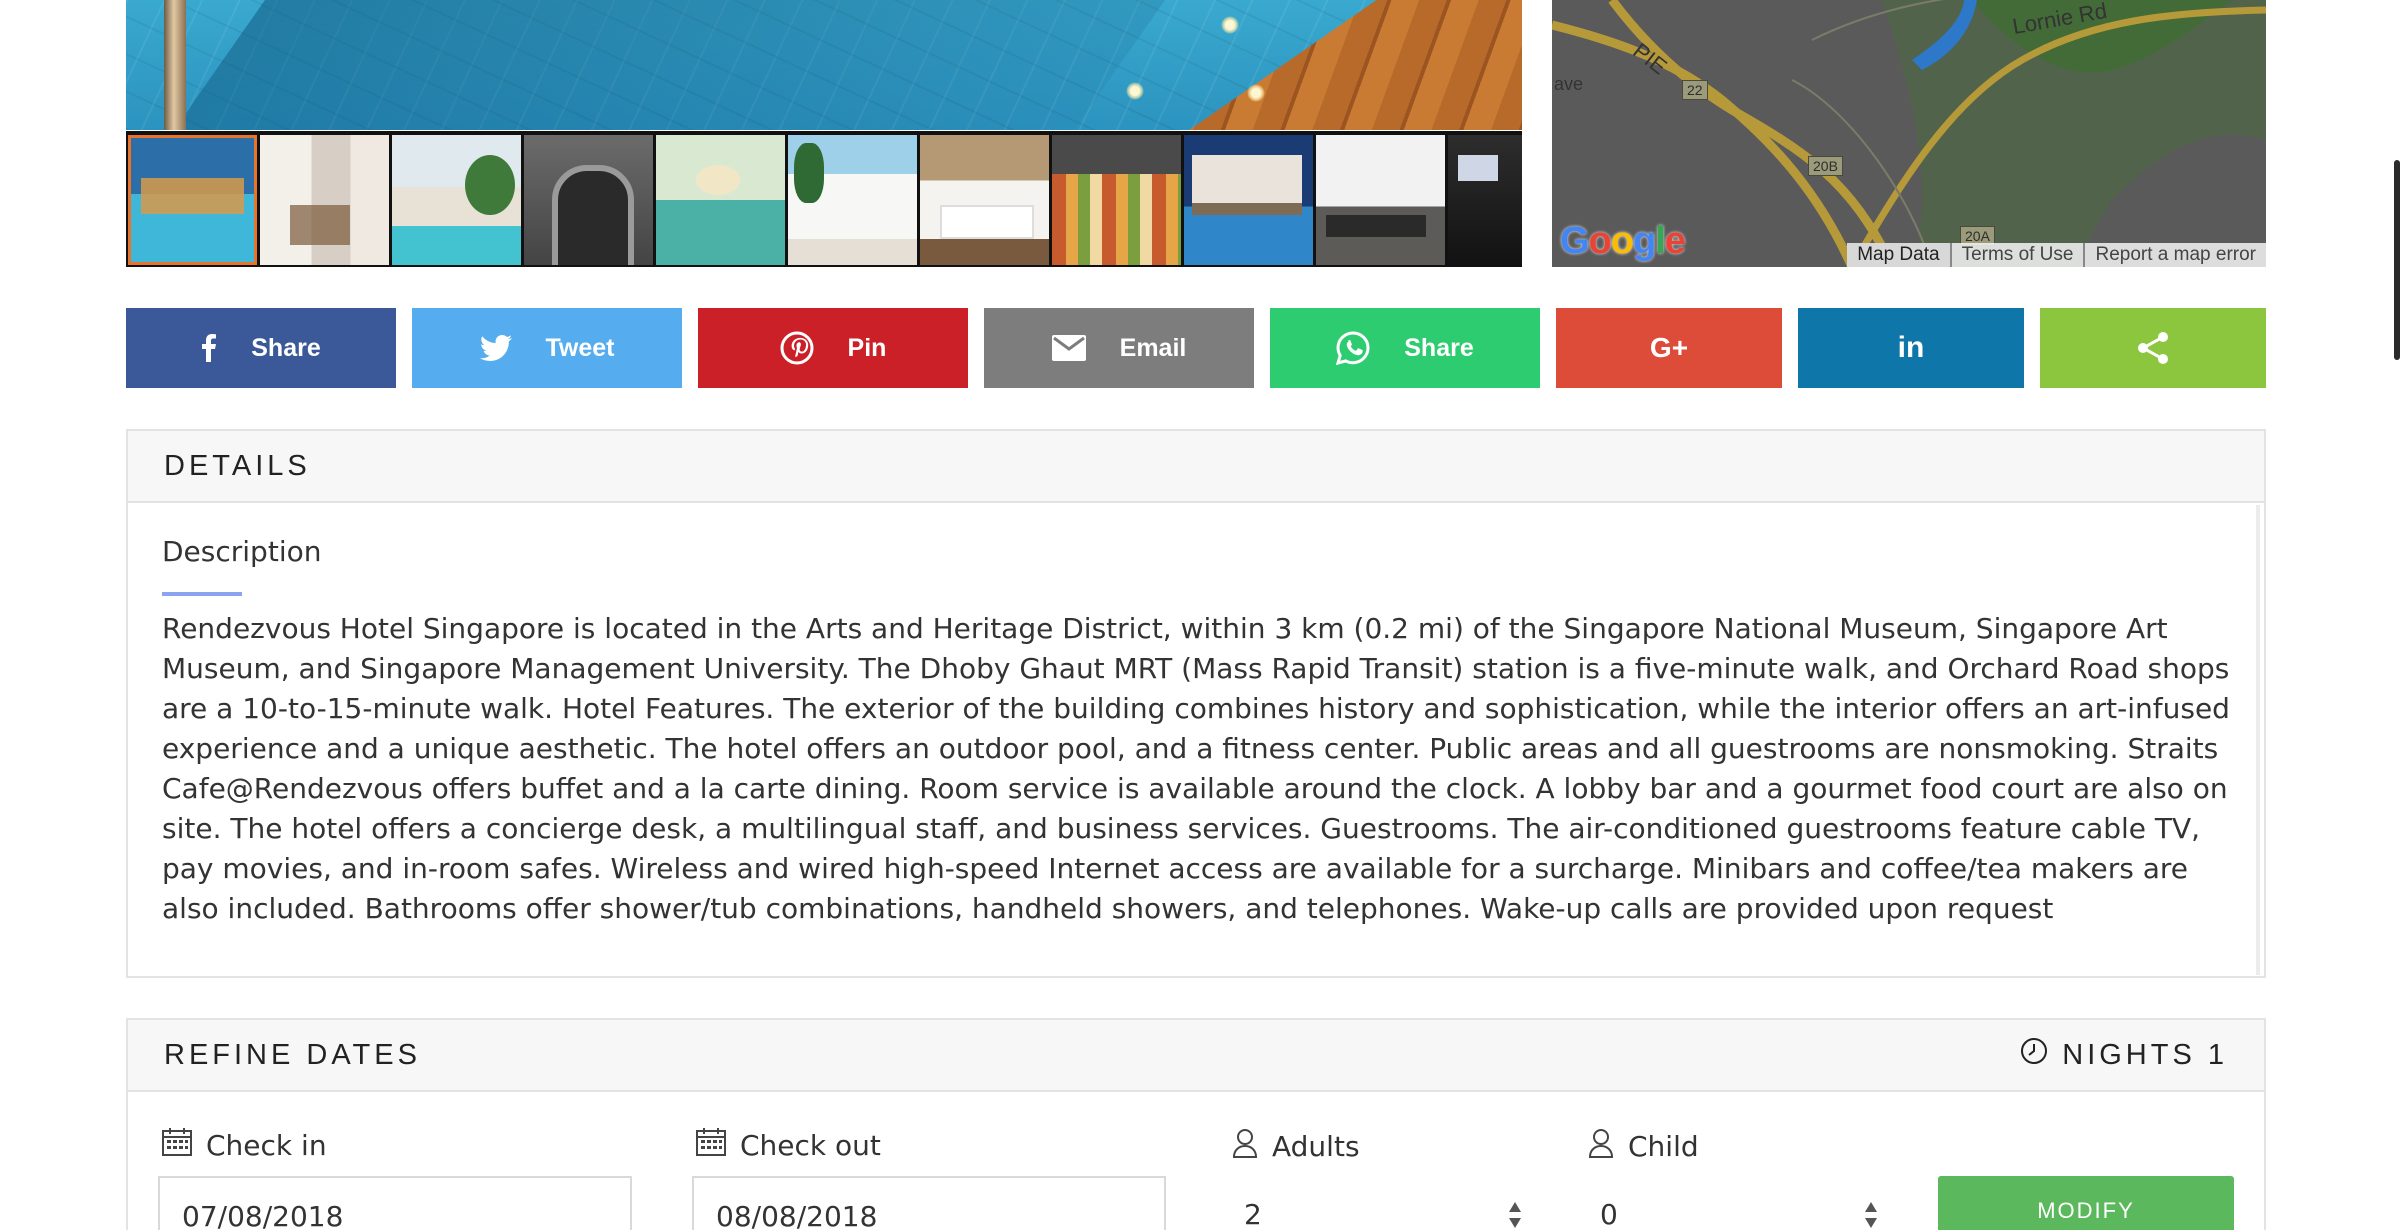 The width and height of the screenshot is (2400, 1230). Describe the element at coordinates (580, 347) in the screenshot. I see `twitter-tweet-label: Tweet` at that location.